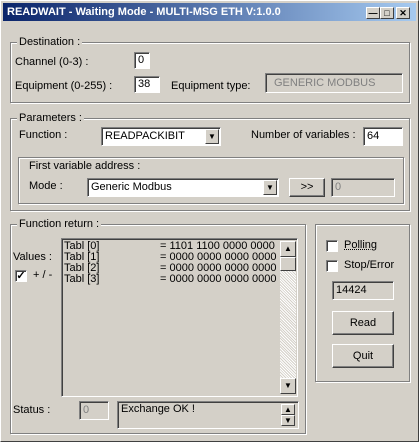 The image size is (419, 442). What do you see at coordinates (303, 135) in the screenshot?
I see `nvars-label: Number of variables :` at bounding box center [303, 135].